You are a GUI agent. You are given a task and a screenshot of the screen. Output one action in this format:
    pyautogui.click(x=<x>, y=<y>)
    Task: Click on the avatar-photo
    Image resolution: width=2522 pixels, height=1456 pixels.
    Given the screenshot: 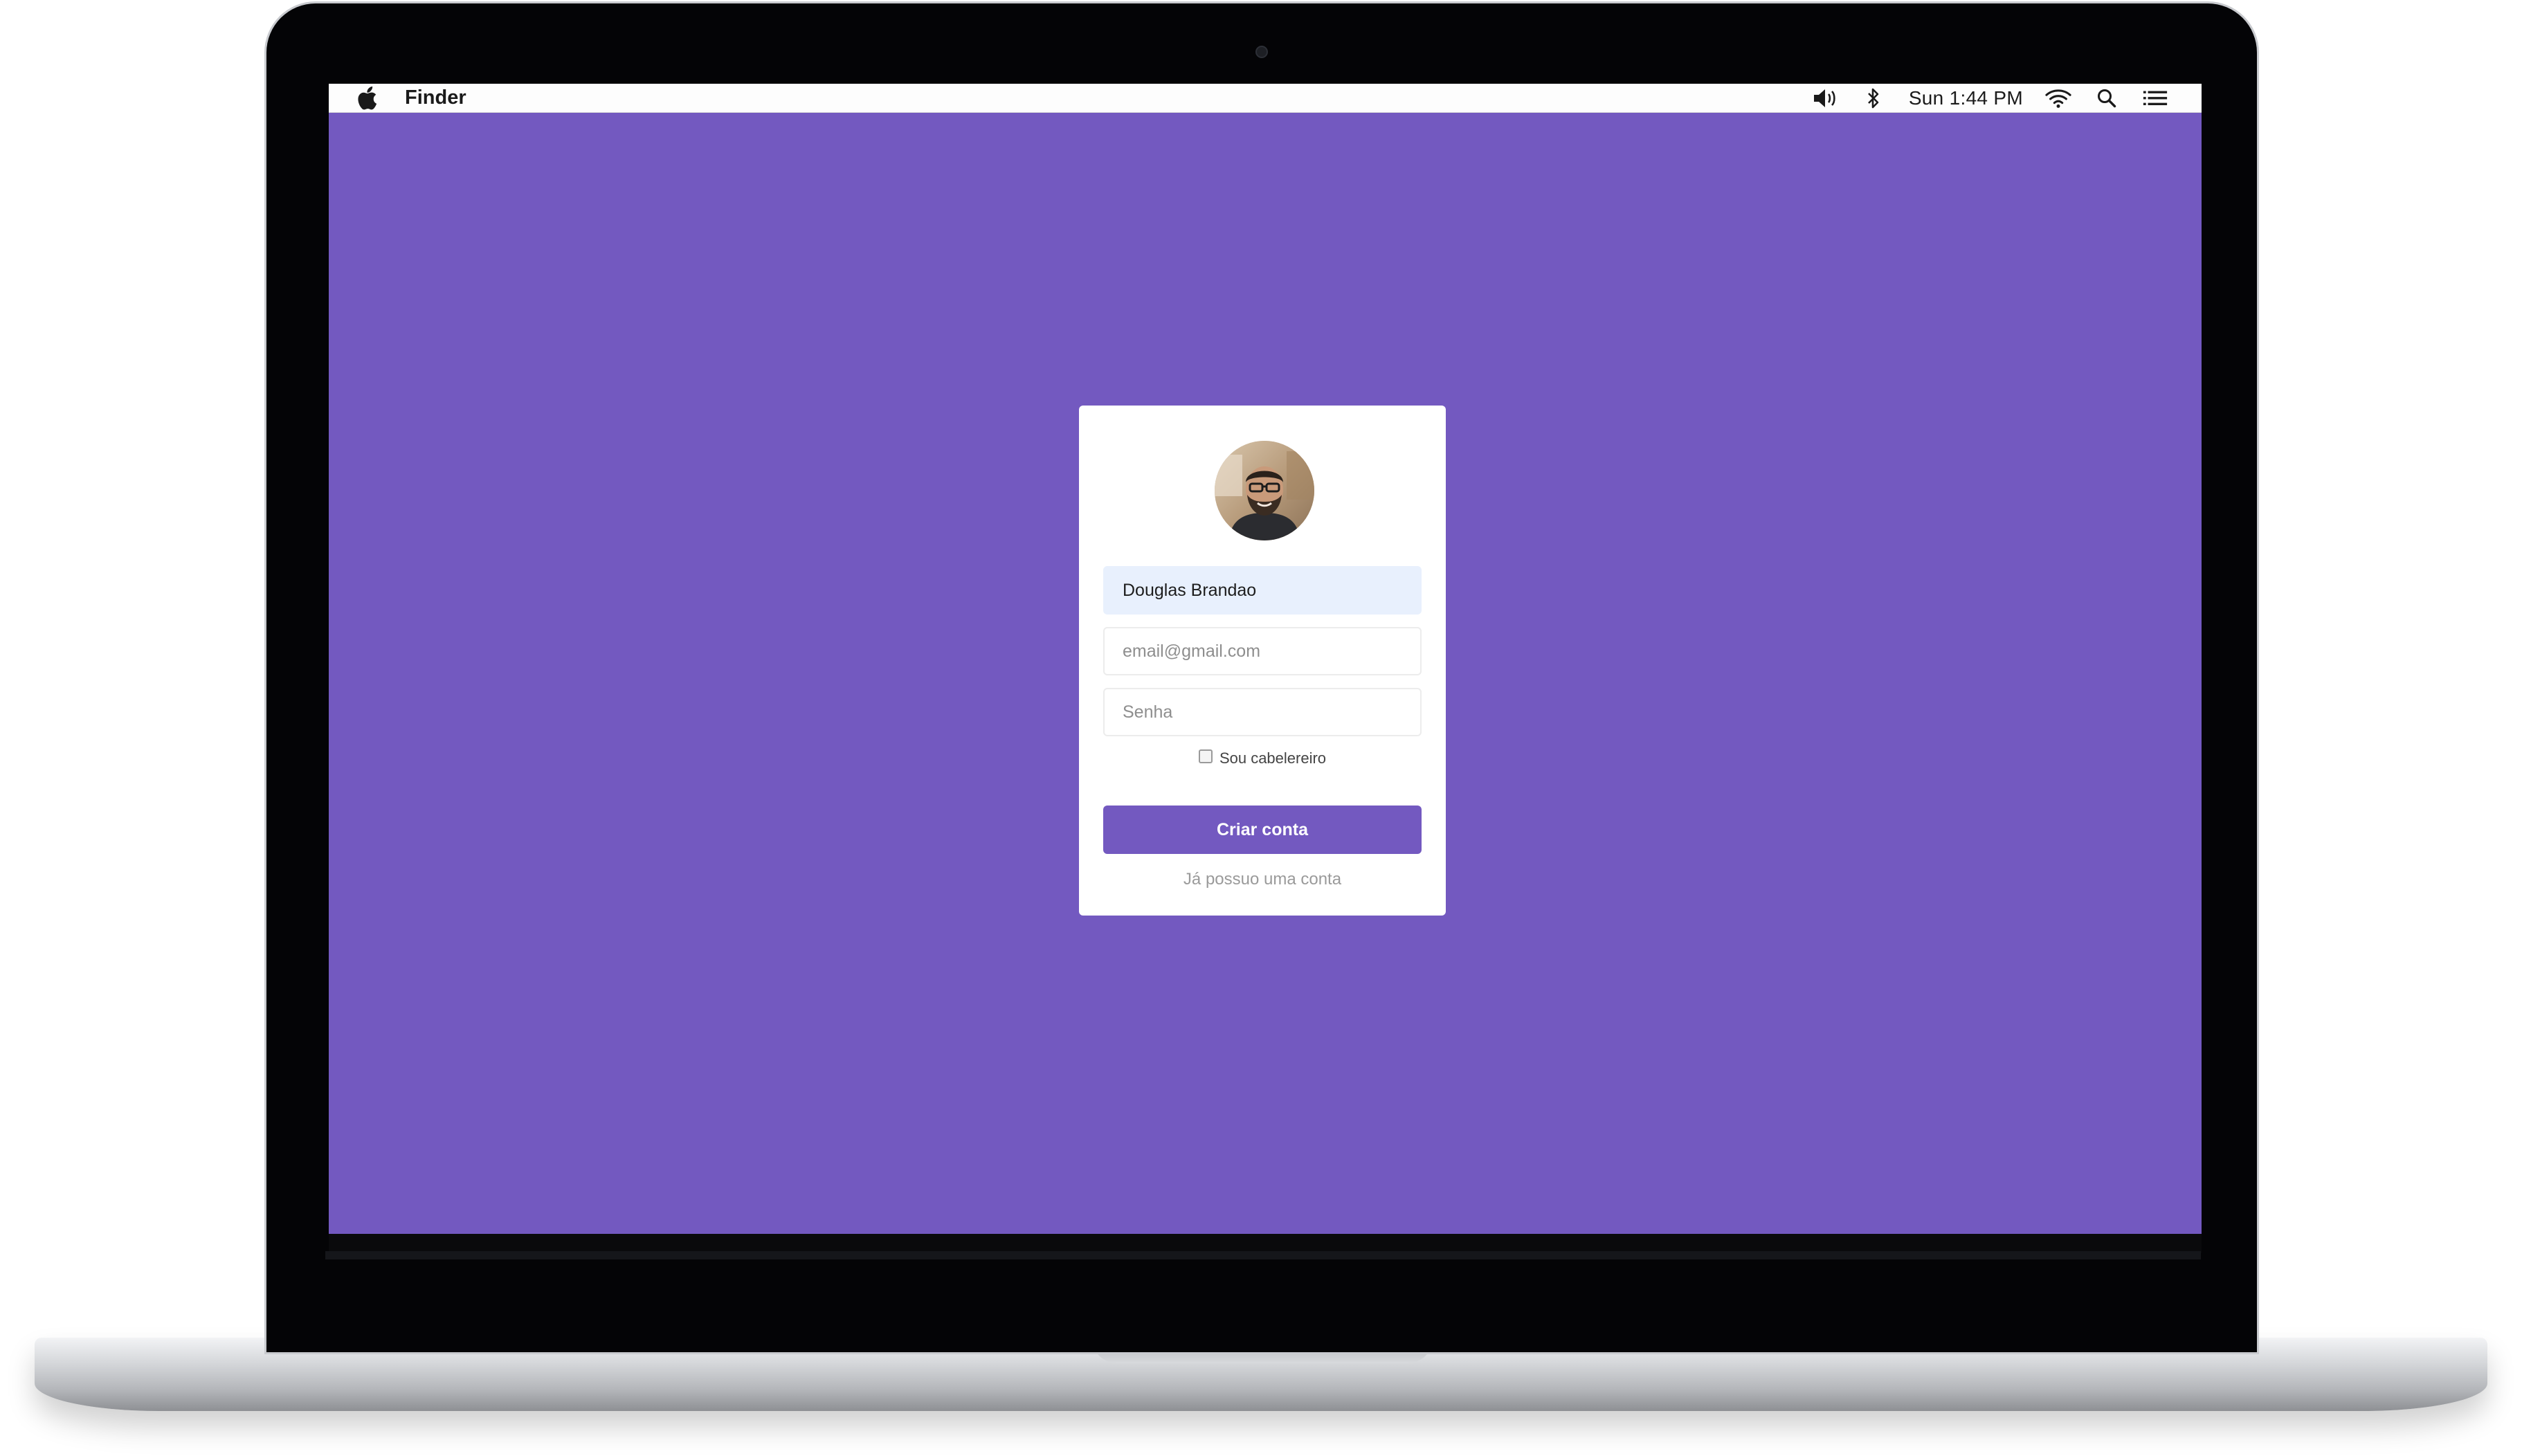 What is the action you would take?
    pyautogui.click(x=1264, y=490)
    